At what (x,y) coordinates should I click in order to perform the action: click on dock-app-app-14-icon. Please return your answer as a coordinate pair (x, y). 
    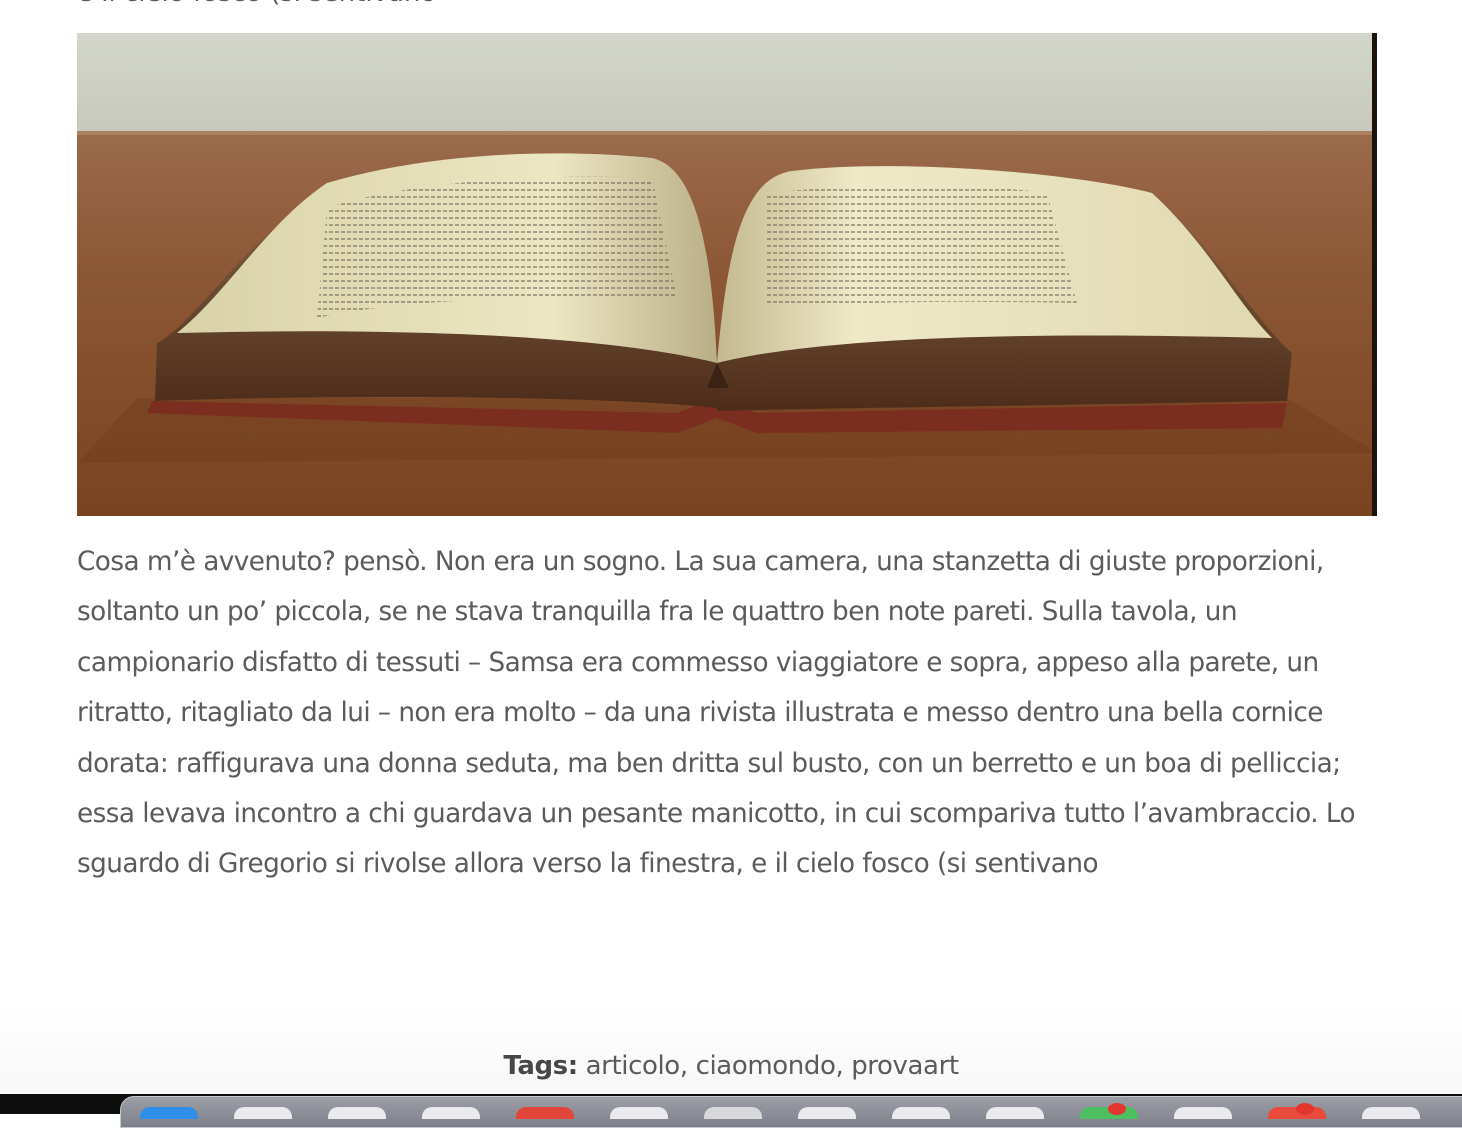
    Looking at the image, I should click on (1391, 1113).